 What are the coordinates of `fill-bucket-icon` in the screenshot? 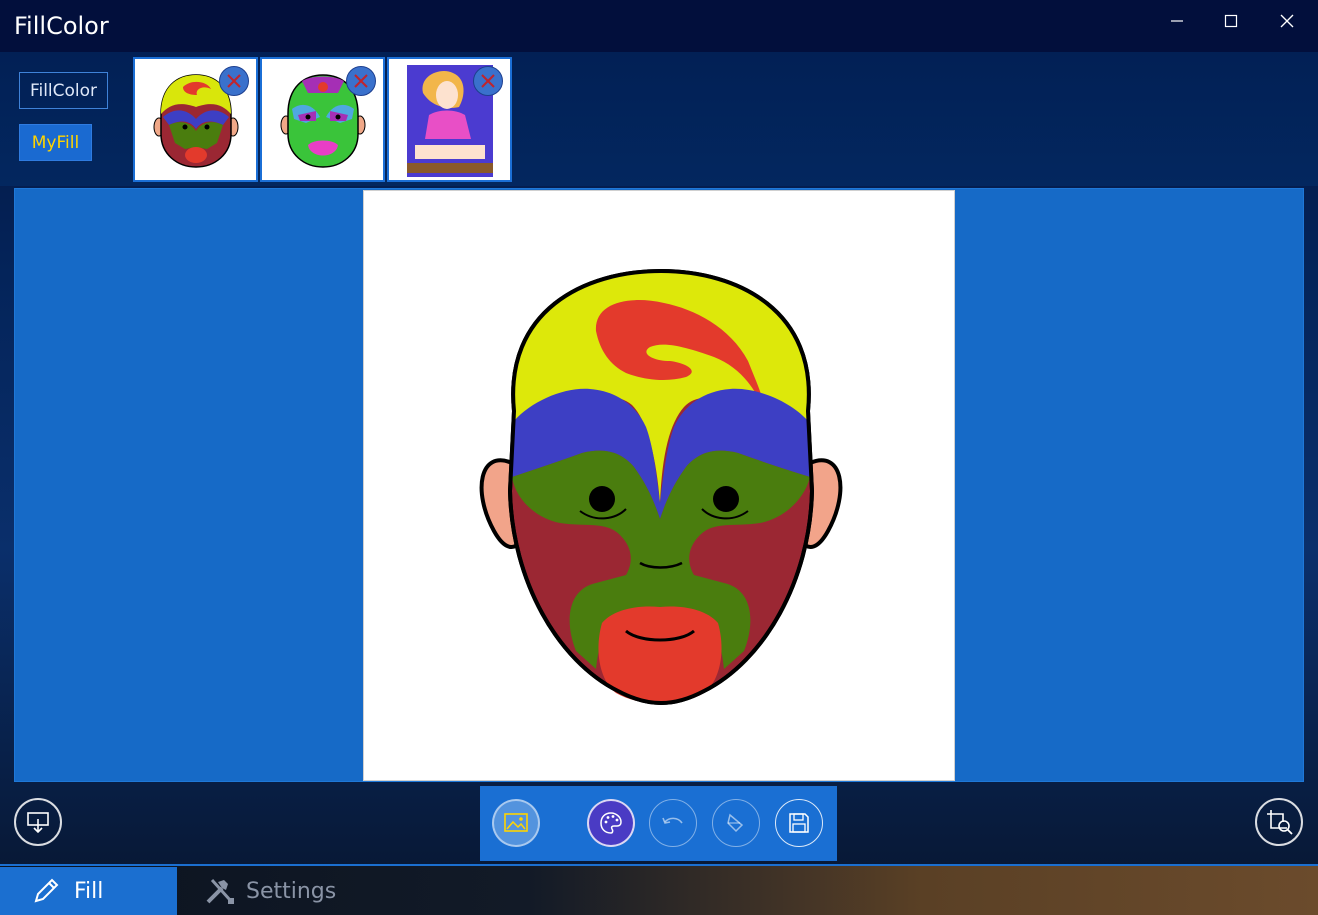 It's located at (735, 823).